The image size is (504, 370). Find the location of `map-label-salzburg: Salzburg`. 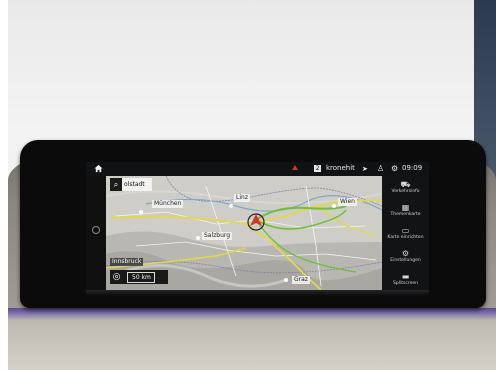

map-label-salzburg: Salzburg is located at coordinates (217, 236).